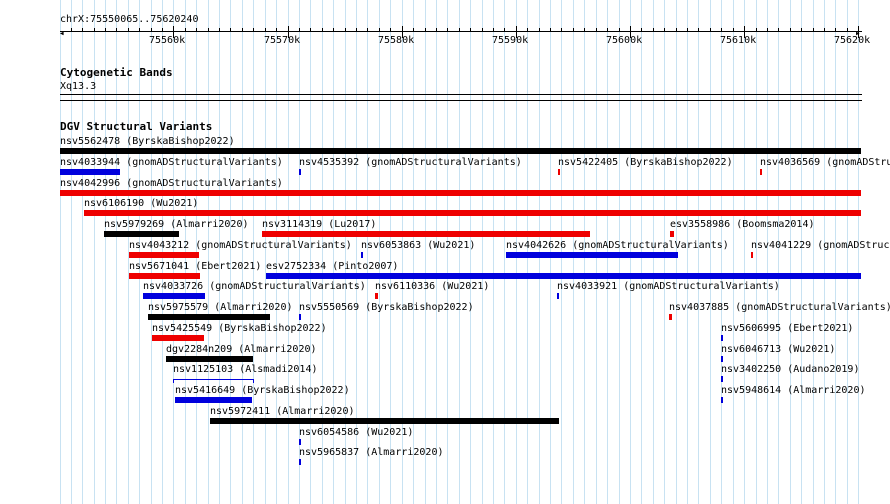 The image size is (890, 504). What do you see at coordinates (858, 33) in the screenshot?
I see `ruler-right-end: ▶` at bounding box center [858, 33].